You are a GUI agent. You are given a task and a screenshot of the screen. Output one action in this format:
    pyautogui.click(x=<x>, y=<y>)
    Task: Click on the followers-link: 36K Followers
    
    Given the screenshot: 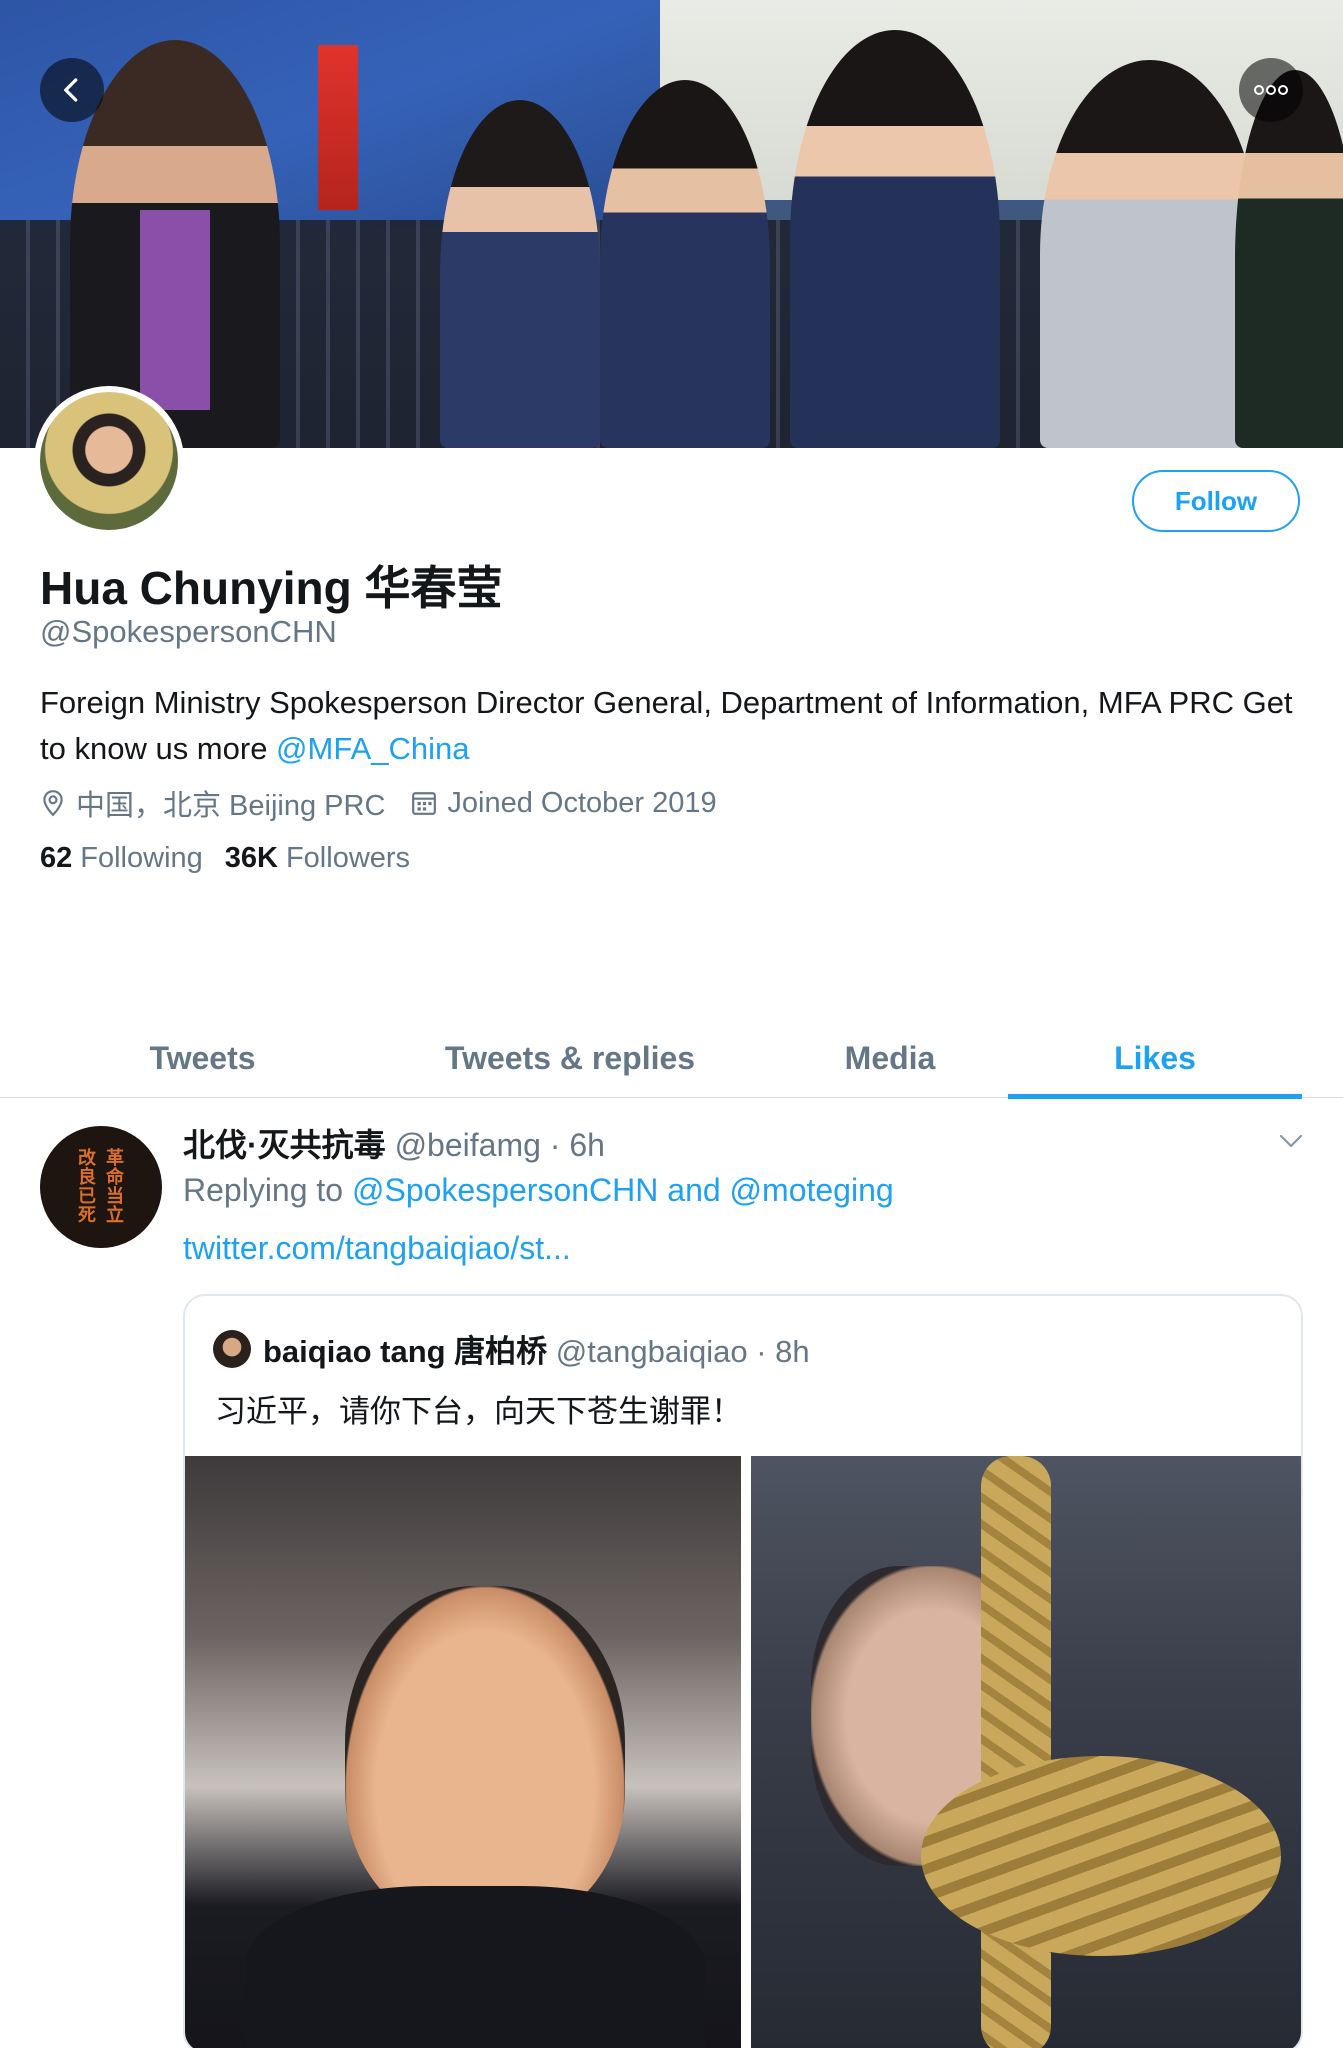 What is the action you would take?
    pyautogui.click(x=317, y=858)
    